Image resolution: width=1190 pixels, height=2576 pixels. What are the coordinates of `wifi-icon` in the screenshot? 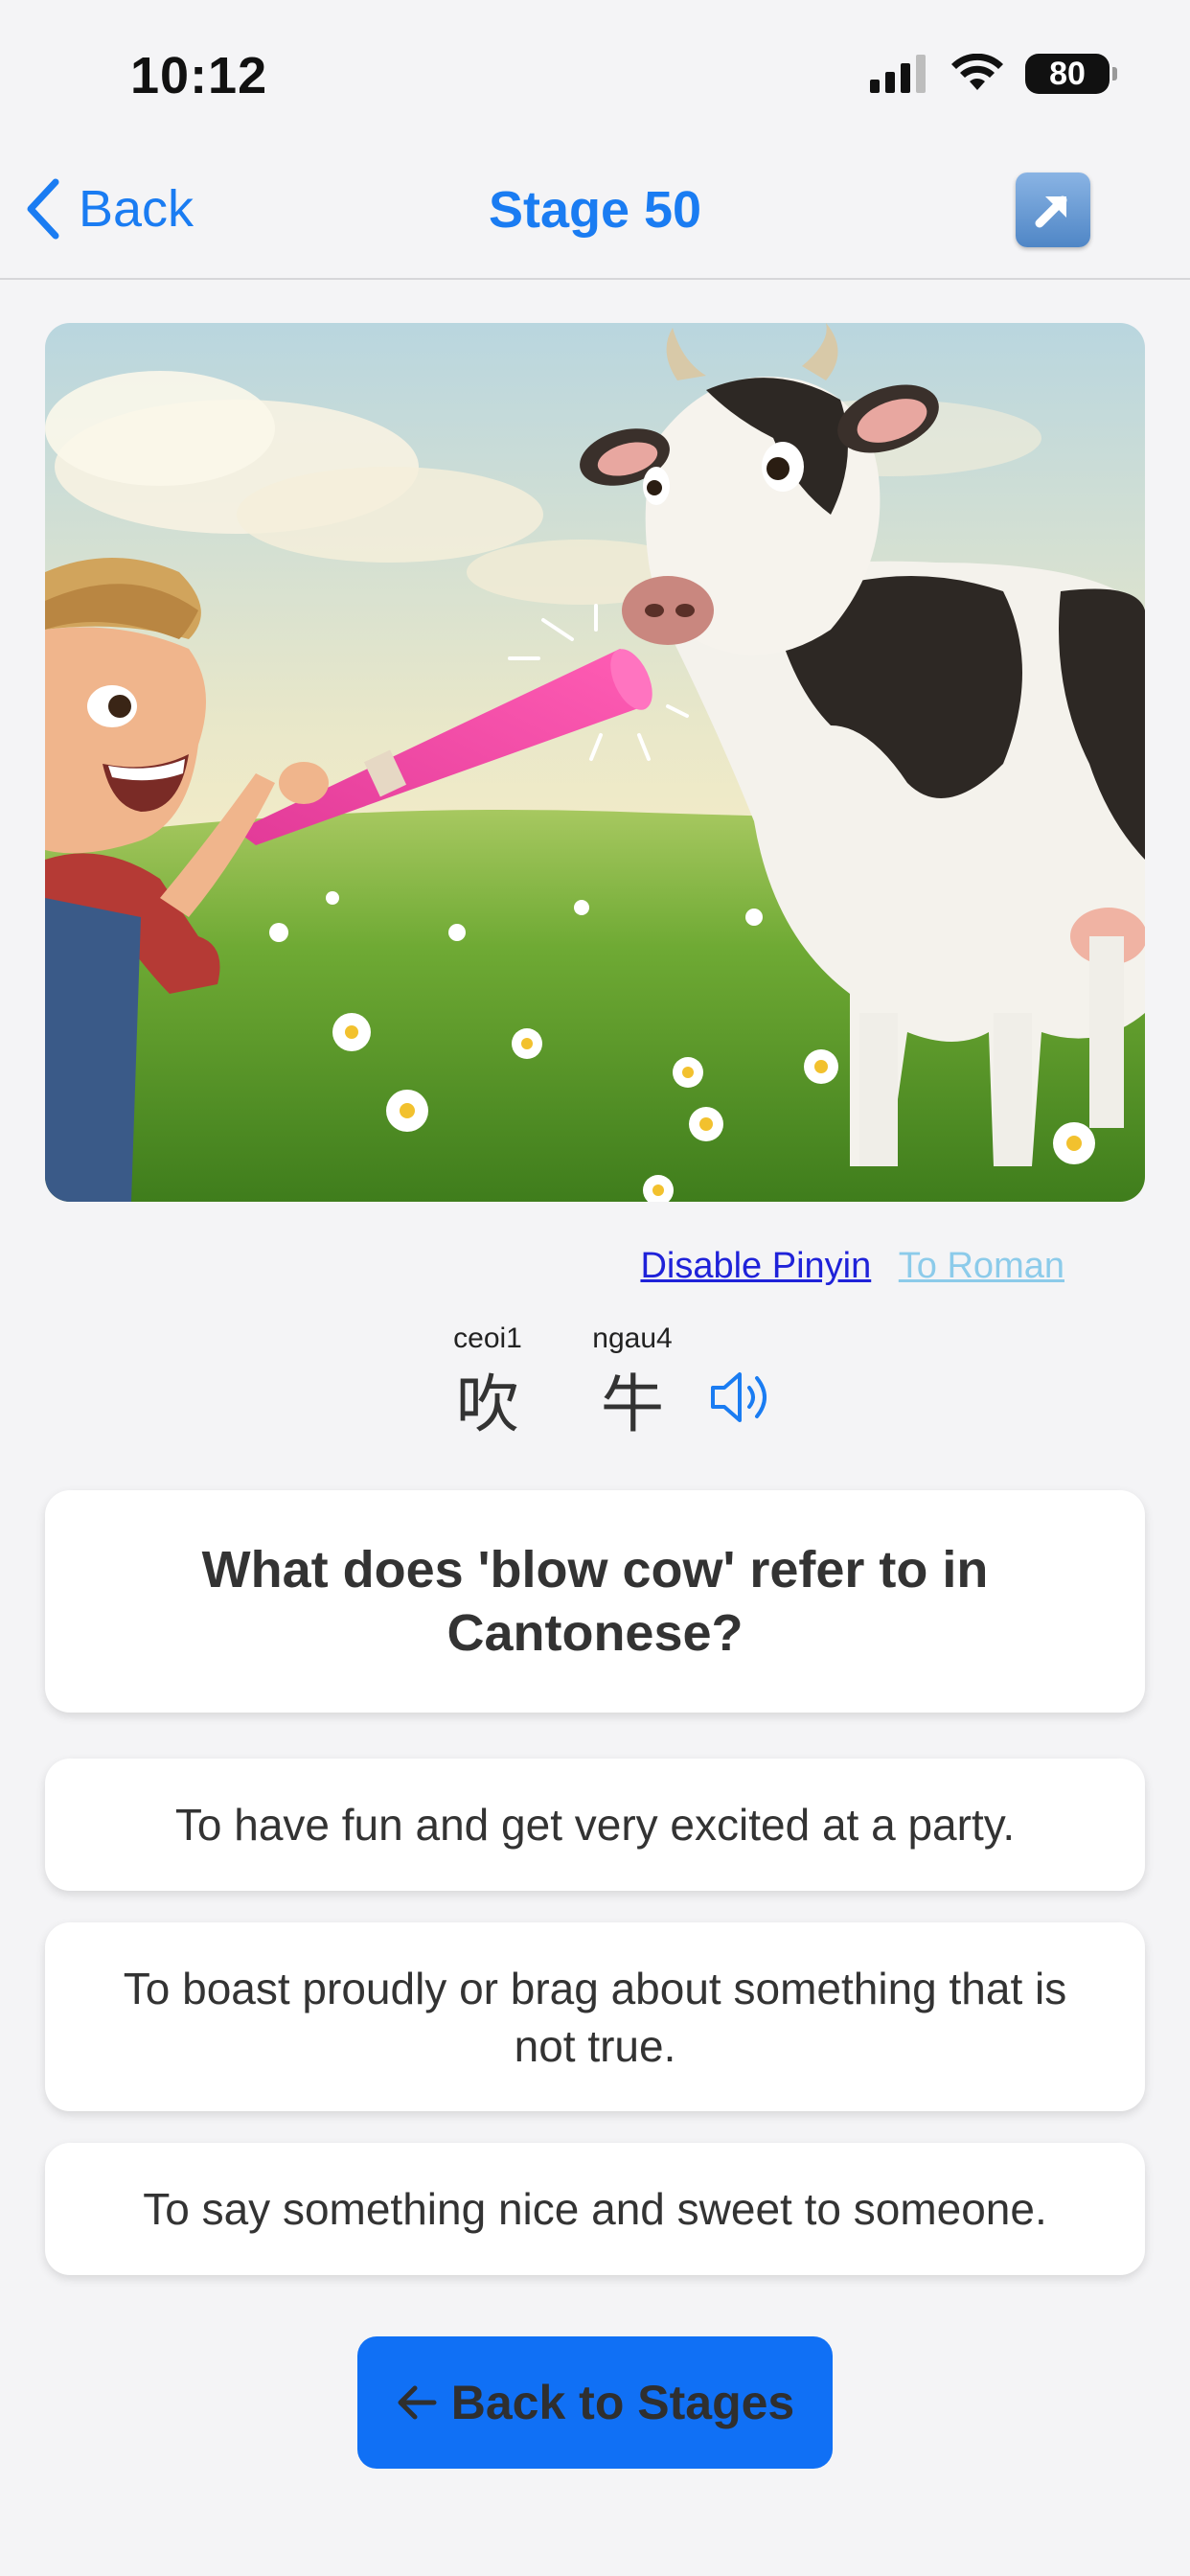 It's located at (977, 72).